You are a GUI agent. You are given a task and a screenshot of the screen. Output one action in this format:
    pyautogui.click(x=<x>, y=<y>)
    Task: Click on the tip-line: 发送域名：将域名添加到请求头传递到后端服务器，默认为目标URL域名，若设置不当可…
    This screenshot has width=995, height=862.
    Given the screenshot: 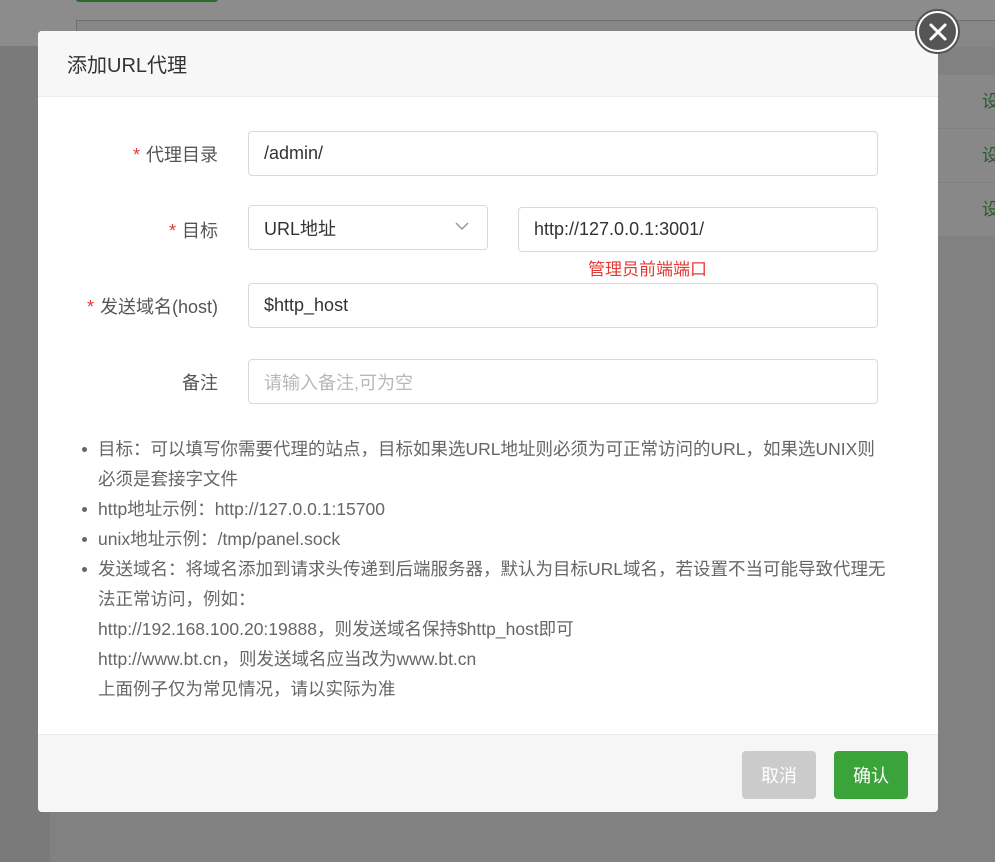 What is the action you would take?
    pyautogui.click(x=492, y=569)
    